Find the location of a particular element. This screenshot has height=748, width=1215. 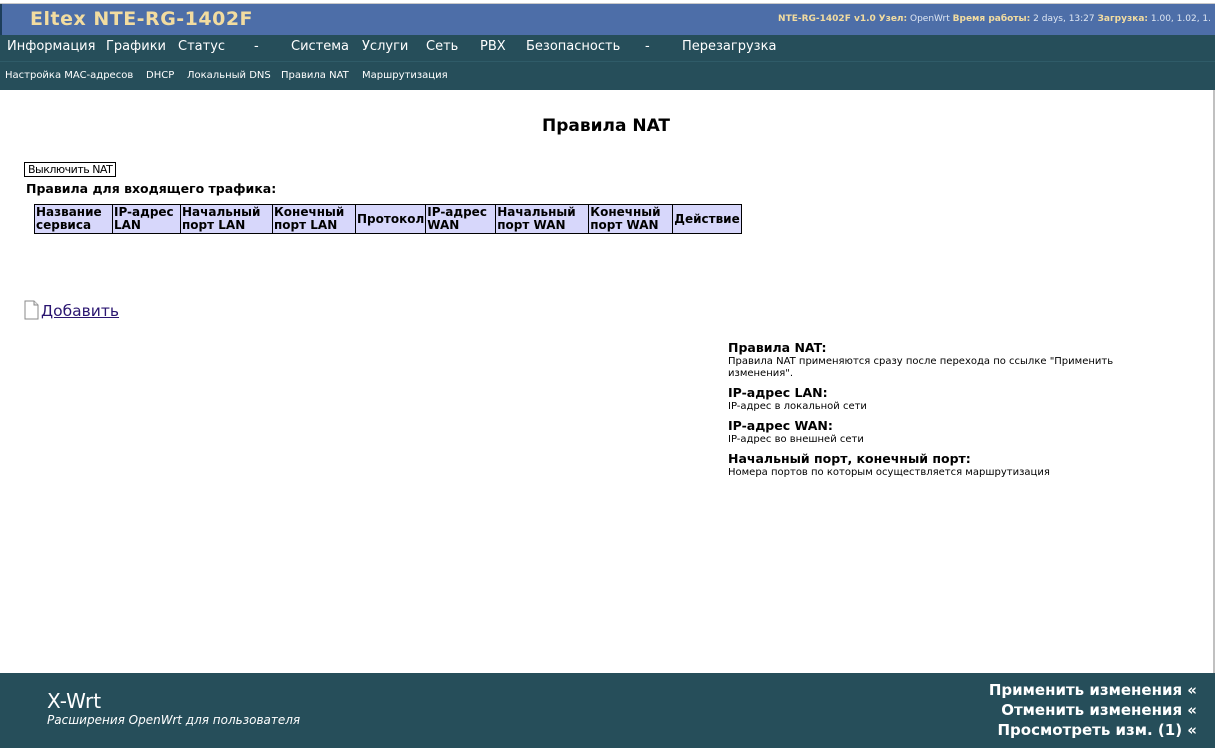

disable-nat-button: Выключить NAT is located at coordinates (70, 169).